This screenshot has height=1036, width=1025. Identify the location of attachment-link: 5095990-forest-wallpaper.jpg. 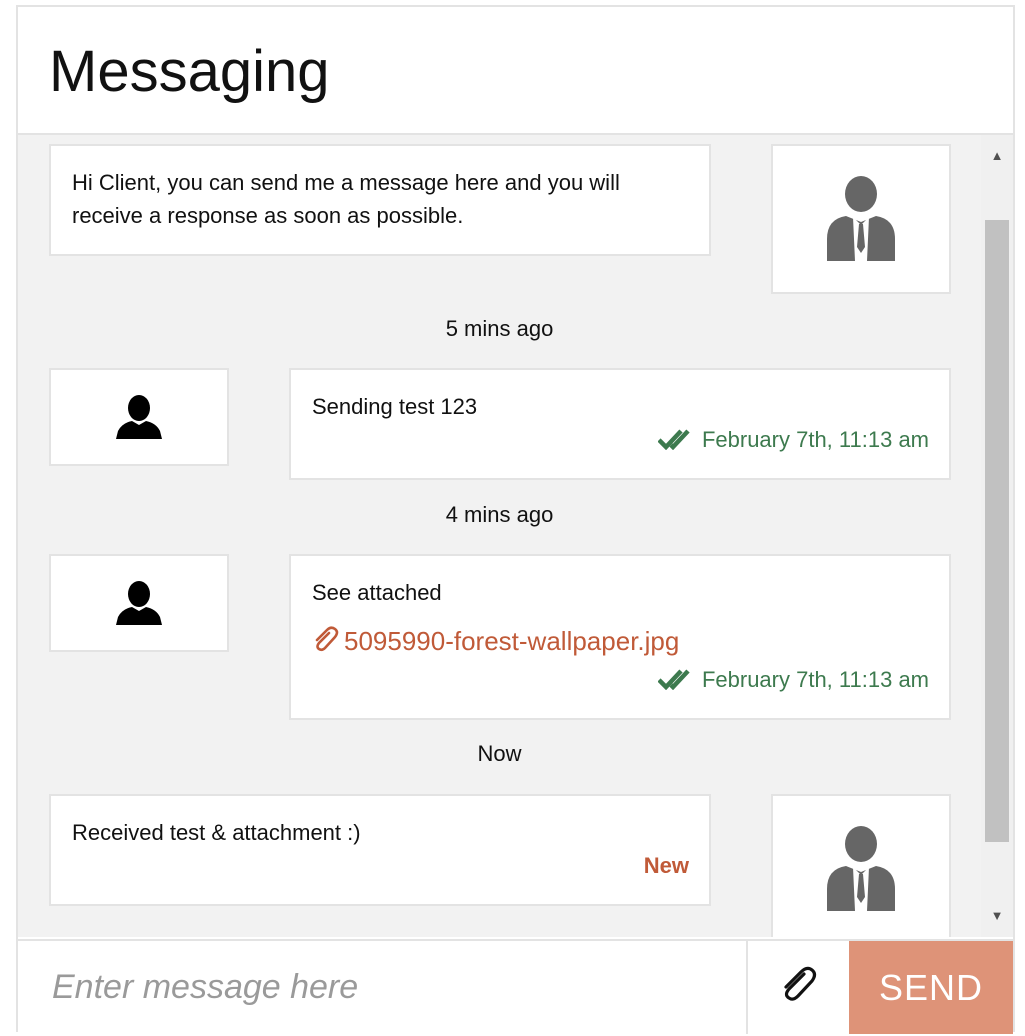
(495, 641).